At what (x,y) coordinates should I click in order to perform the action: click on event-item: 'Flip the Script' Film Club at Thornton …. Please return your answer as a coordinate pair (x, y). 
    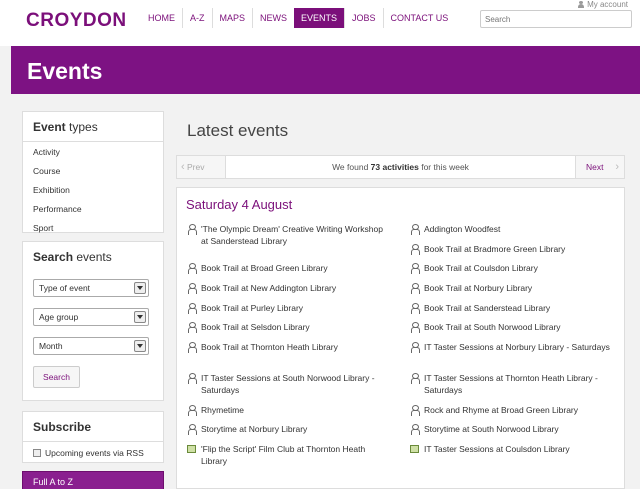
    Looking at the image, I should click on (289, 455).